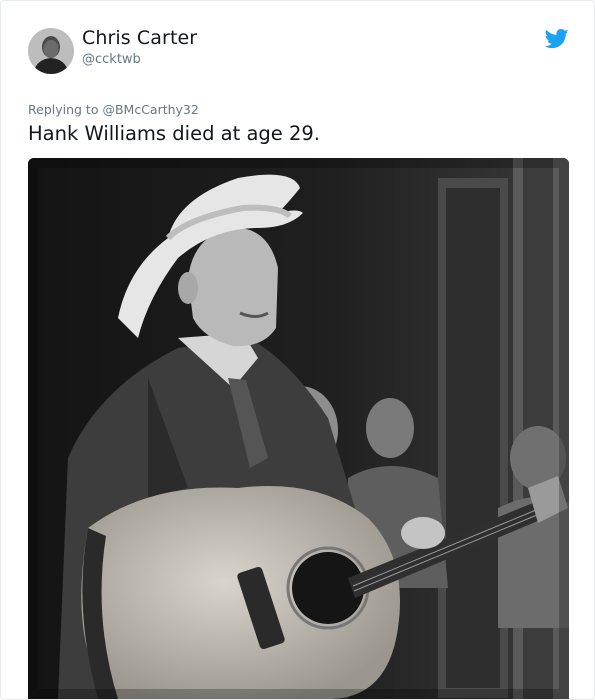 Image resolution: width=595 pixels, height=700 pixels. Describe the element at coordinates (174, 133) in the screenshot. I see `tweet-text: Hank Williams died at age 29.` at that location.